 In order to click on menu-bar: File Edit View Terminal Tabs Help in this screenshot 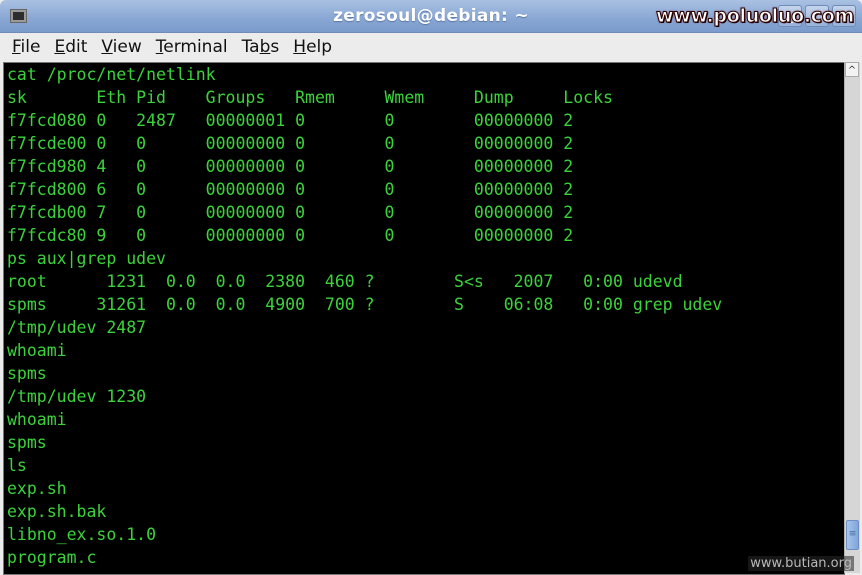, I will do `click(431, 47)`.